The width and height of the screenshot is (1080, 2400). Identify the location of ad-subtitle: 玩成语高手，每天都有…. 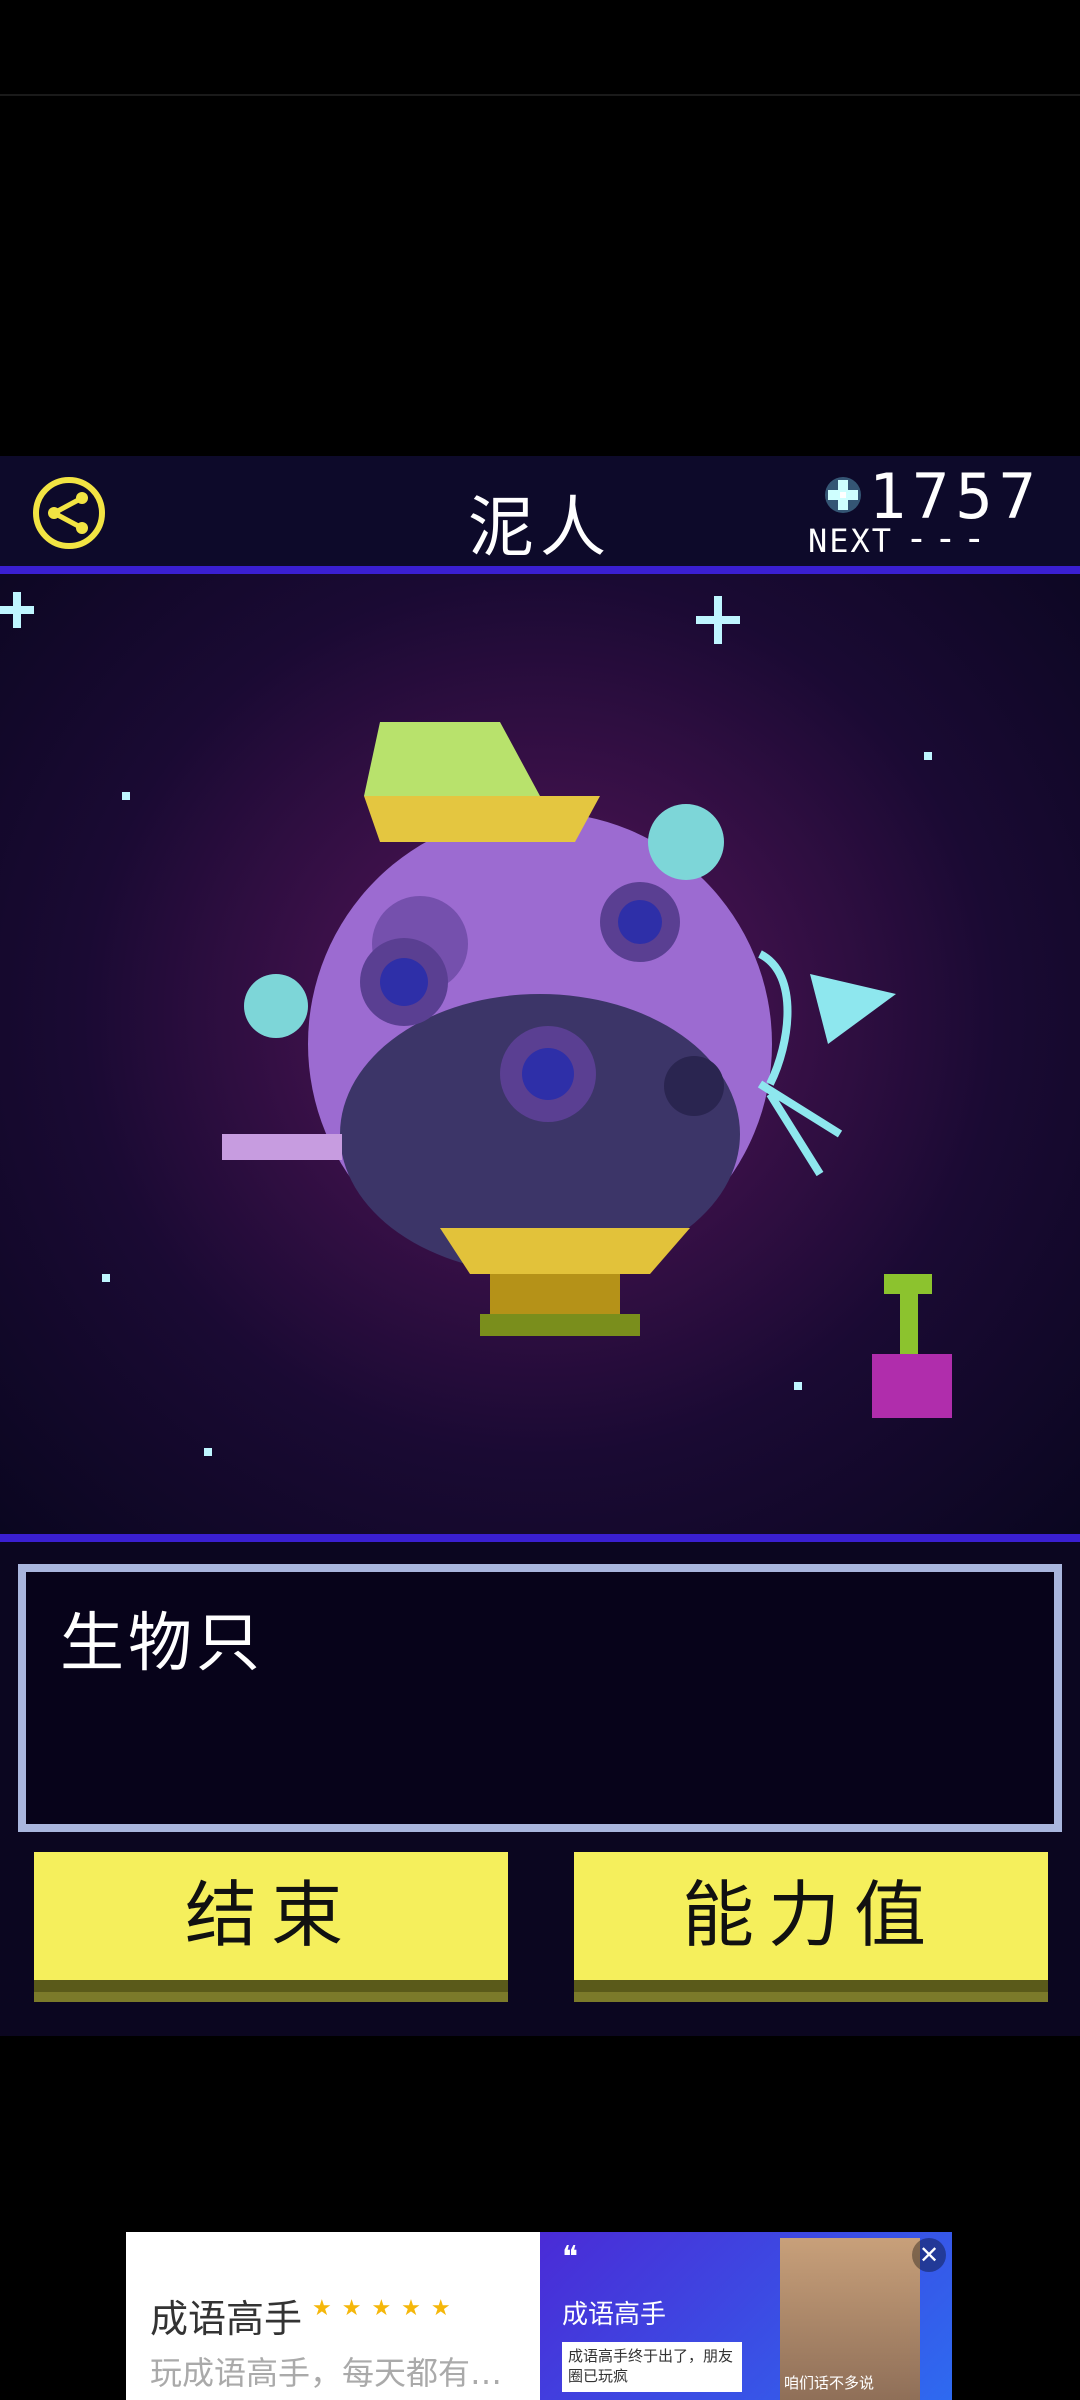
(326, 2373).